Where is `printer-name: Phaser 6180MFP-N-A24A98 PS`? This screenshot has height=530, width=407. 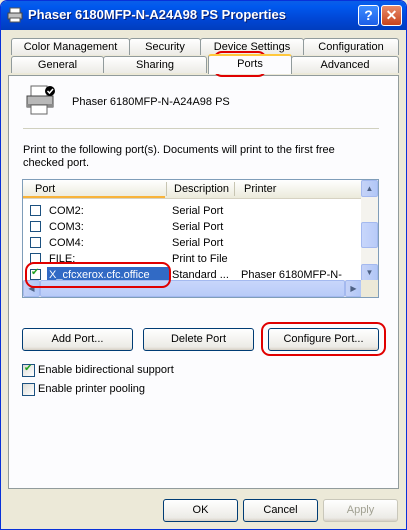 printer-name: Phaser 6180MFP-N-A24A98 PS is located at coordinates (151, 102).